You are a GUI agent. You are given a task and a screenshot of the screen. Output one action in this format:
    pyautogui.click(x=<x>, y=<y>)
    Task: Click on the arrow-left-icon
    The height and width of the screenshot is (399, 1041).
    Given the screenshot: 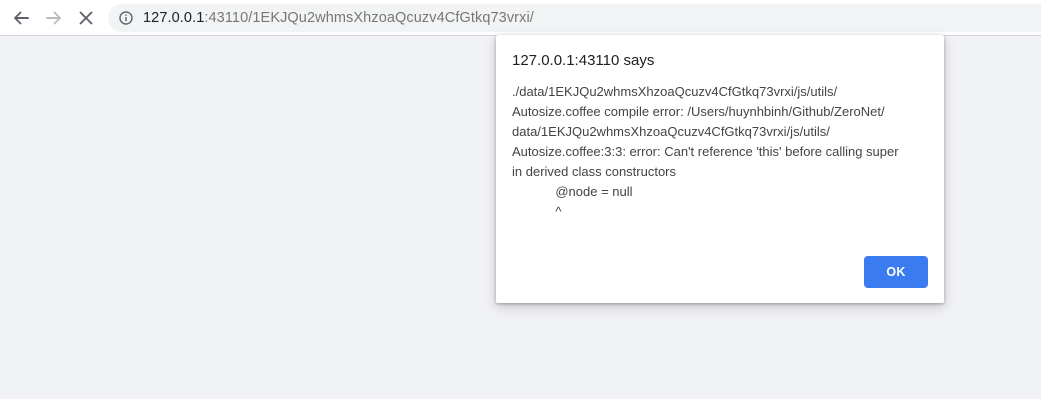 What is the action you would take?
    pyautogui.click(x=21, y=18)
    